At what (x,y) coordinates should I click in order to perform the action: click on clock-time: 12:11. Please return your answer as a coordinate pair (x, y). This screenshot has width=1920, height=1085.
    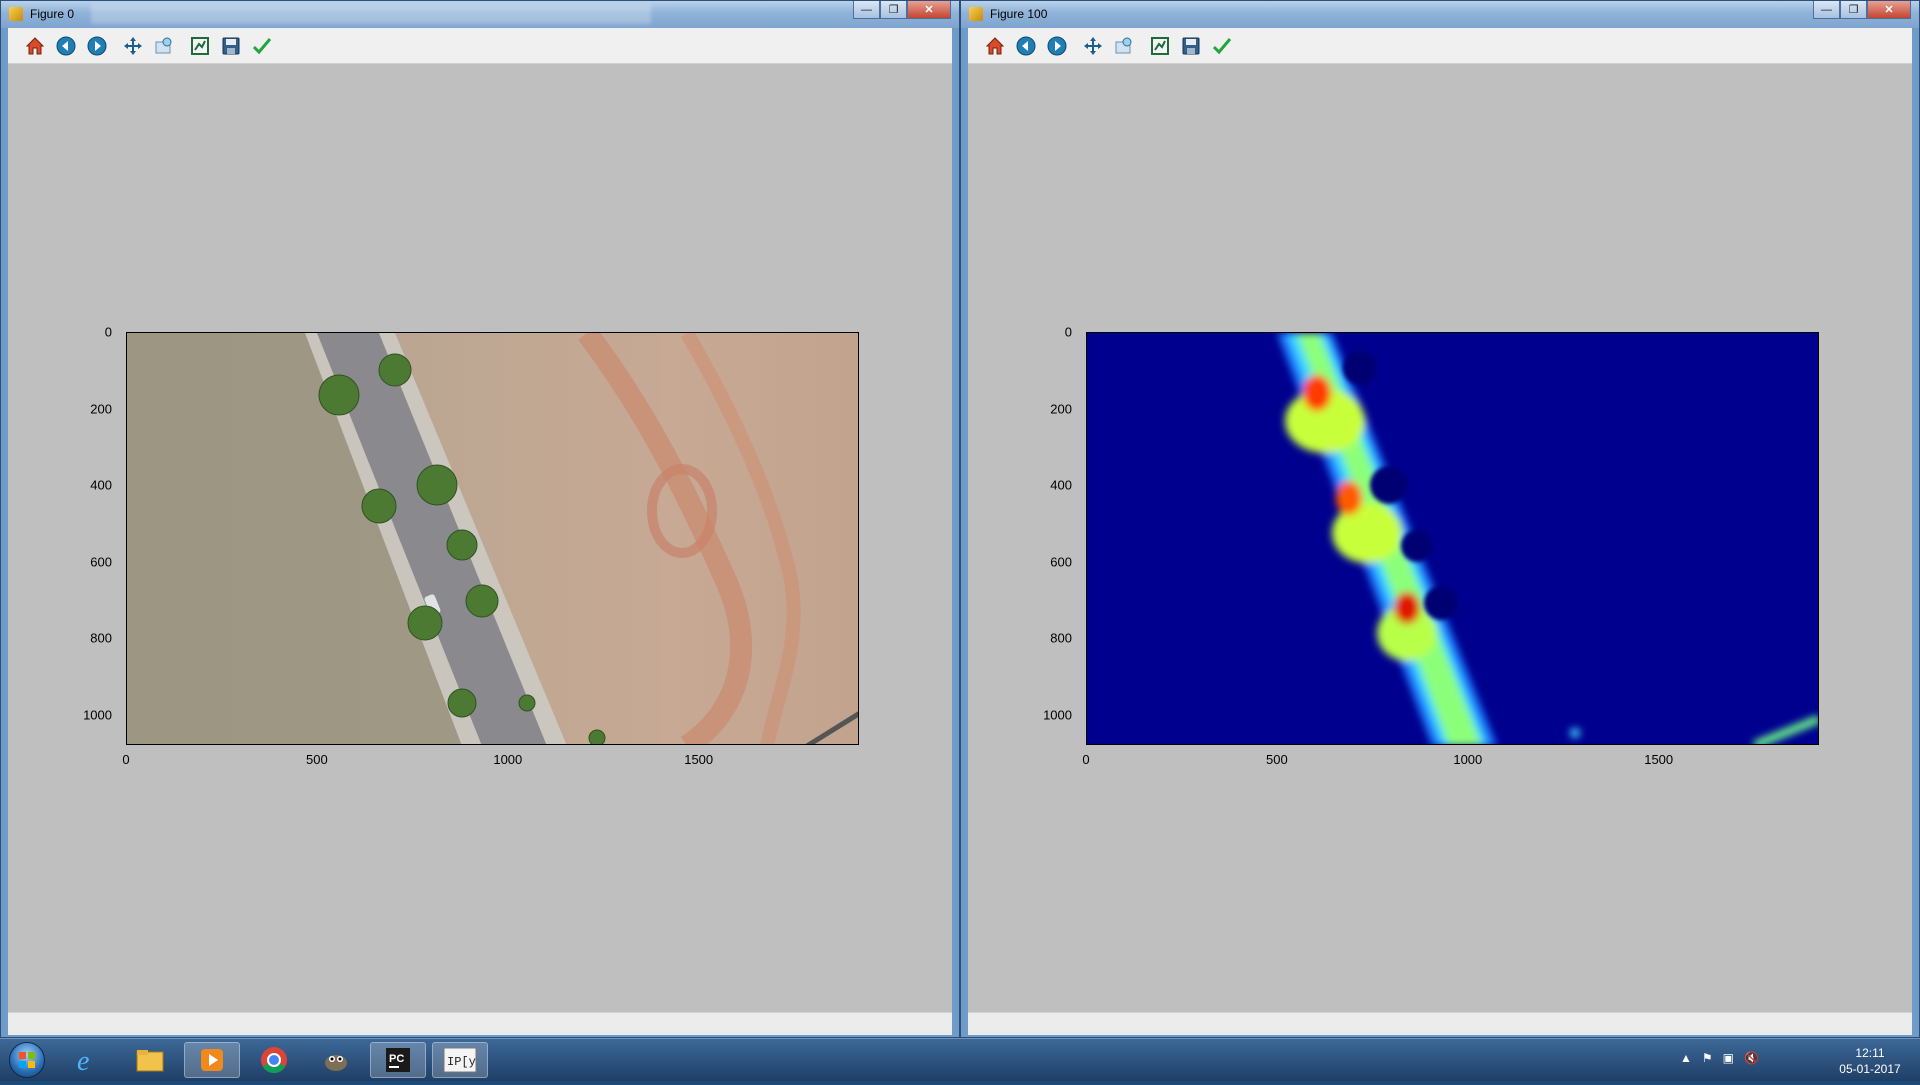
    Looking at the image, I should click on (1870, 1053).